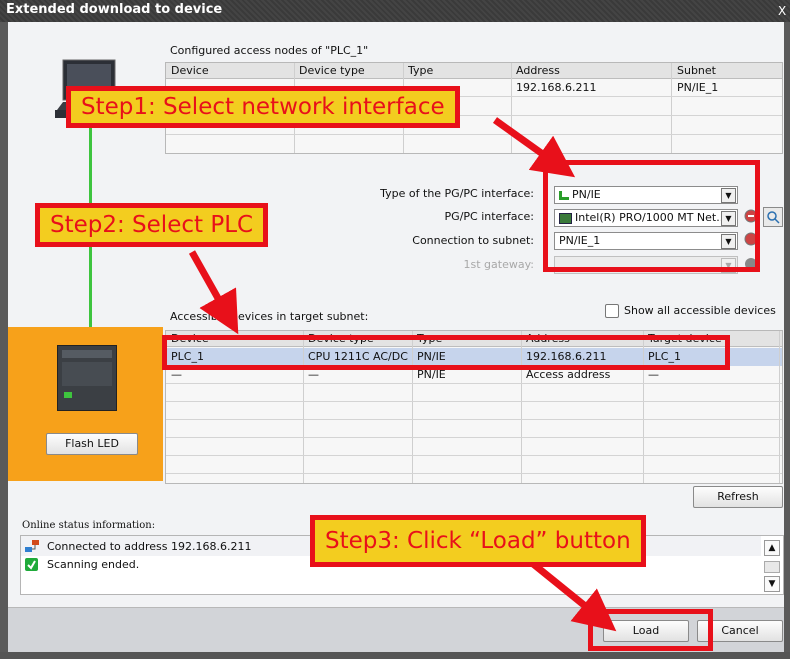 The height and width of the screenshot is (659, 790). I want to click on step3-callout: Step3: Click “Load” button, so click(478, 541).